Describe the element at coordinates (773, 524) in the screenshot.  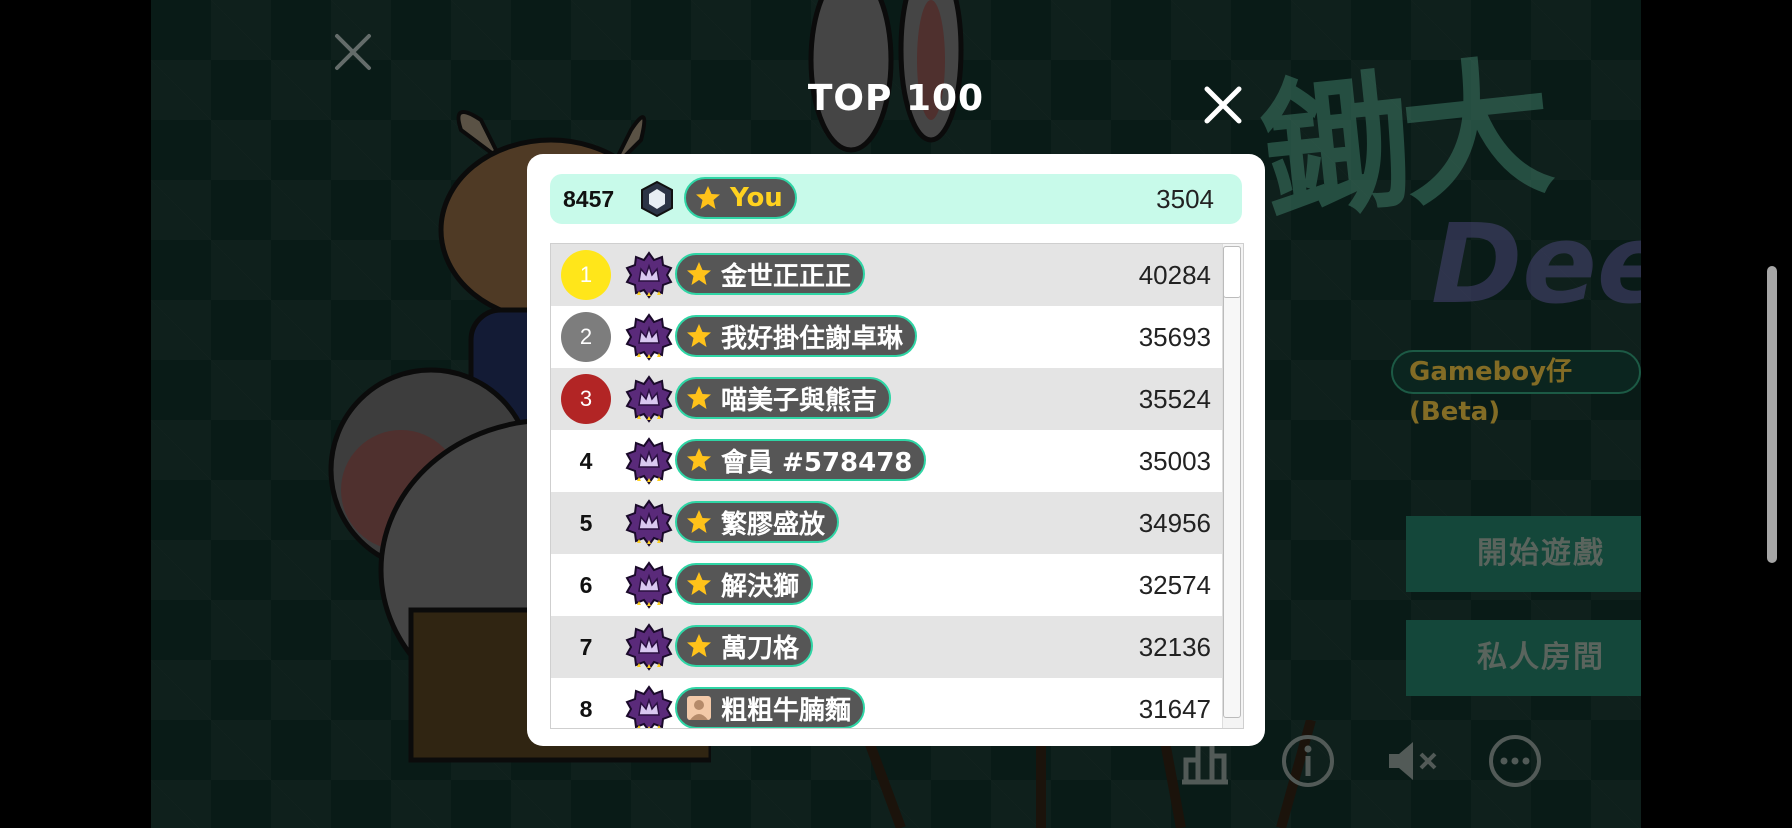
I see `player-name: 繁膠盛放` at that location.